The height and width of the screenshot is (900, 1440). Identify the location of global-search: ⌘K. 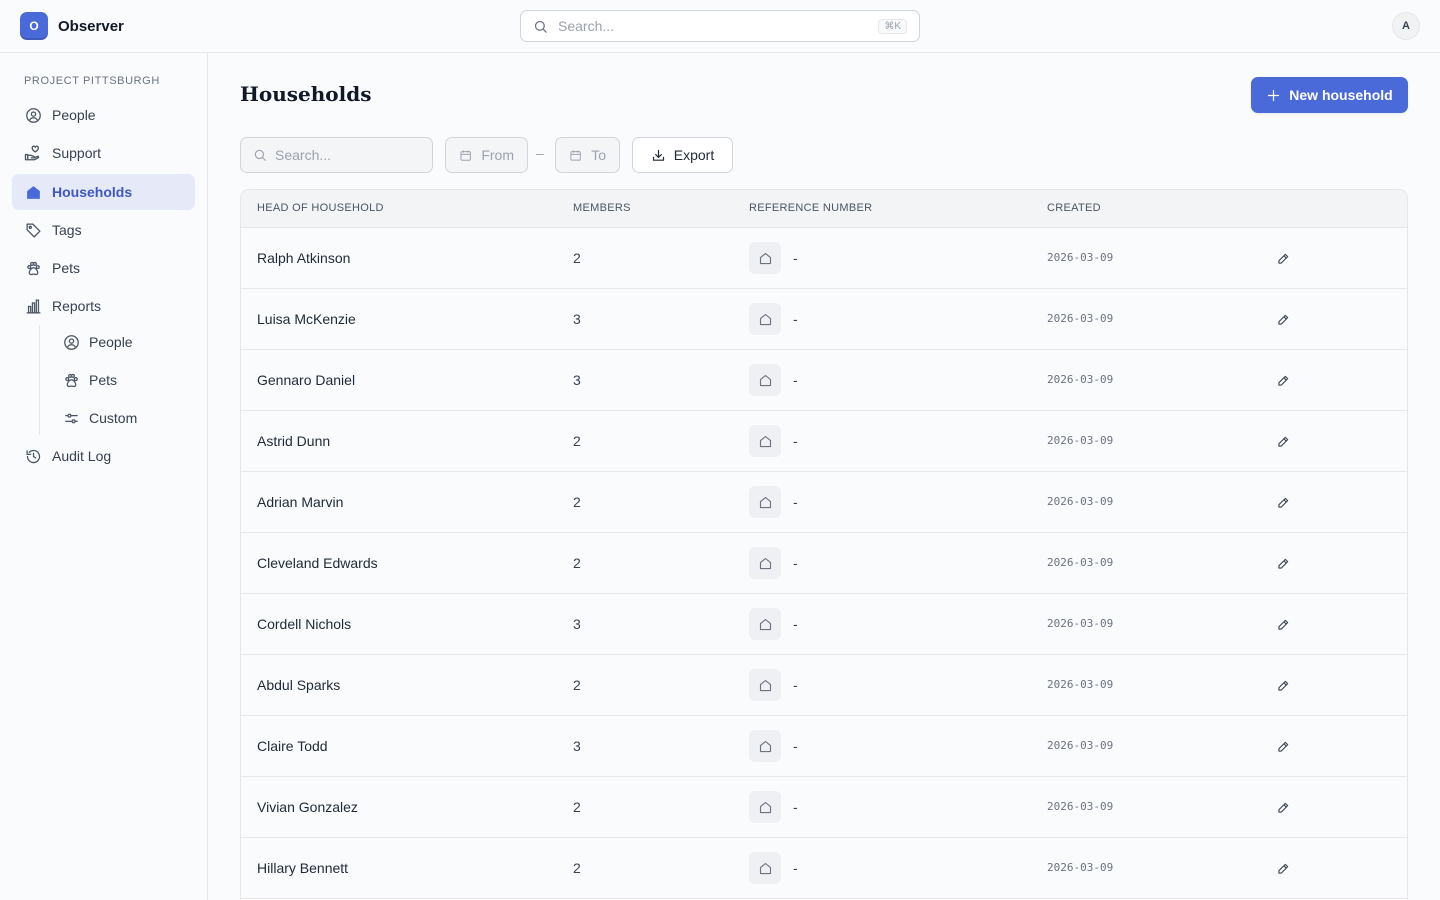
(720, 26).